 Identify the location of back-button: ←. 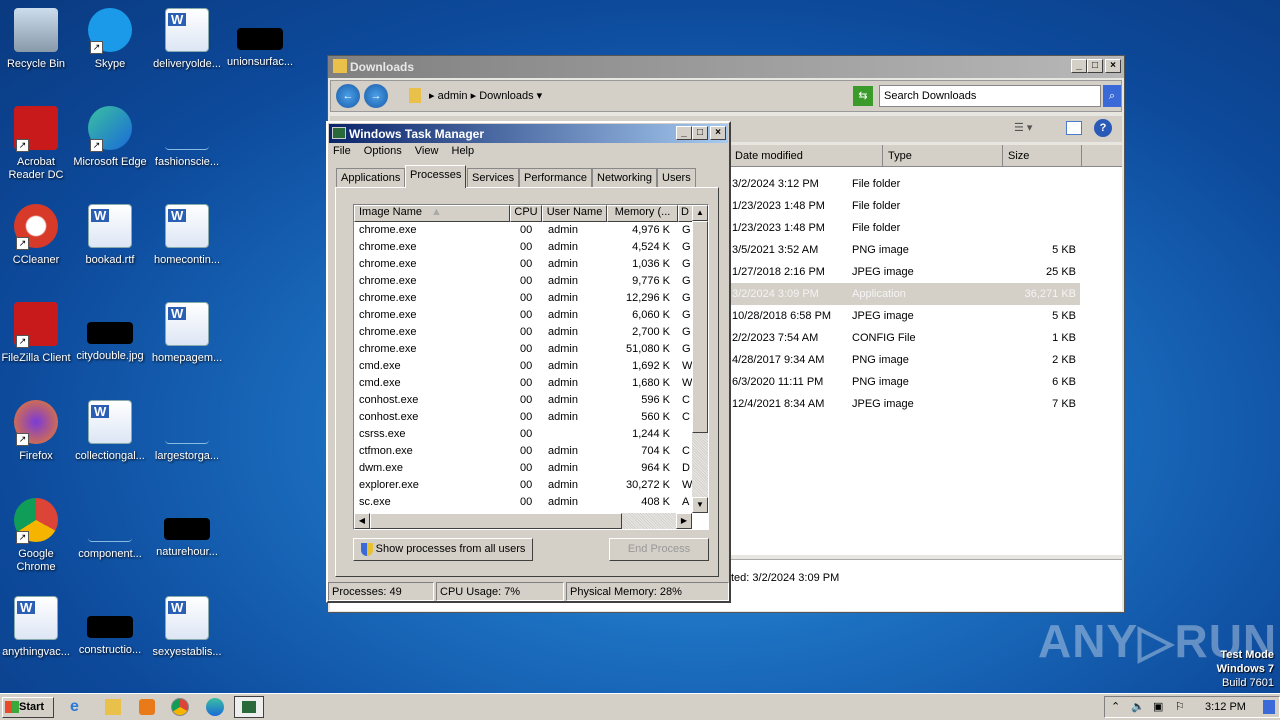
(348, 96).